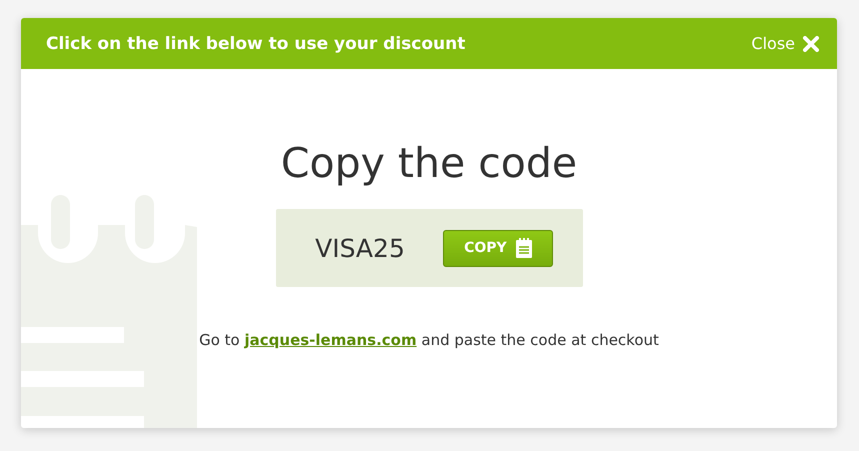 The height and width of the screenshot is (451, 859). What do you see at coordinates (524, 248) in the screenshot?
I see `notepad-icon` at bounding box center [524, 248].